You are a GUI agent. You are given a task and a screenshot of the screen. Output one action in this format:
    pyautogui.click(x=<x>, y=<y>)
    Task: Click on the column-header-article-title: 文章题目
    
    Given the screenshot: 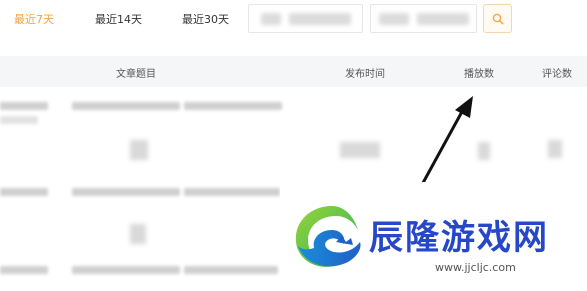 What is the action you would take?
    pyautogui.click(x=136, y=74)
    